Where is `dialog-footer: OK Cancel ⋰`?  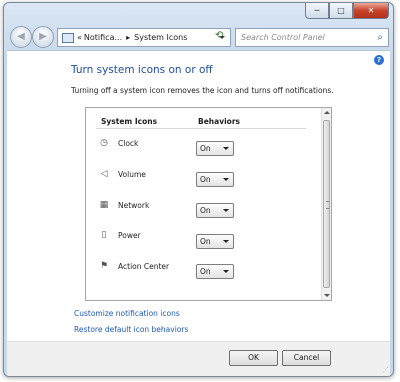 dialog-footer: OK Cancel ⋰ is located at coordinates (198, 358).